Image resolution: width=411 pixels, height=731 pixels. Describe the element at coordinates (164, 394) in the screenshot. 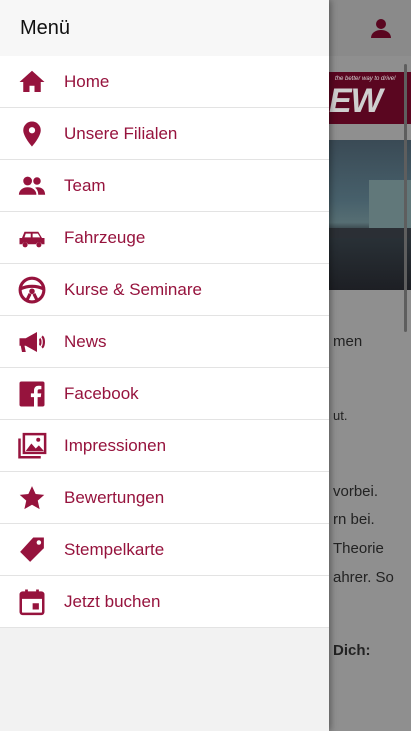

I see `menu-item-facebook: Facebook` at that location.